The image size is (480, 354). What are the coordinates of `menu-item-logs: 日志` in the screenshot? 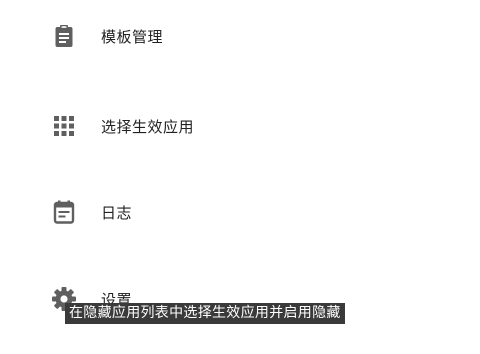 It's located at (240, 212).